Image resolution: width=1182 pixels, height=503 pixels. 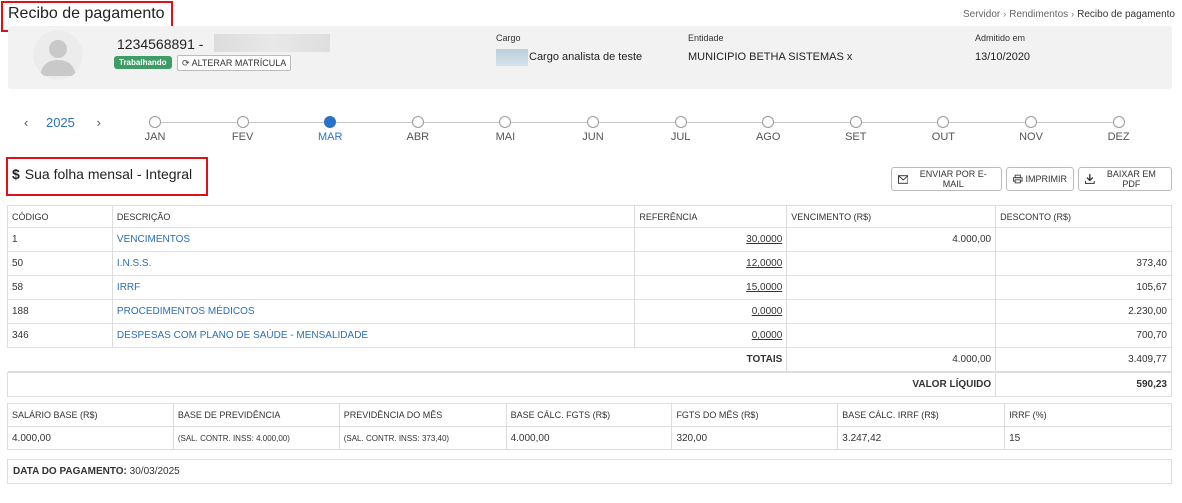 What do you see at coordinates (681, 129) in the screenshot?
I see `month-jul: JUL` at bounding box center [681, 129].